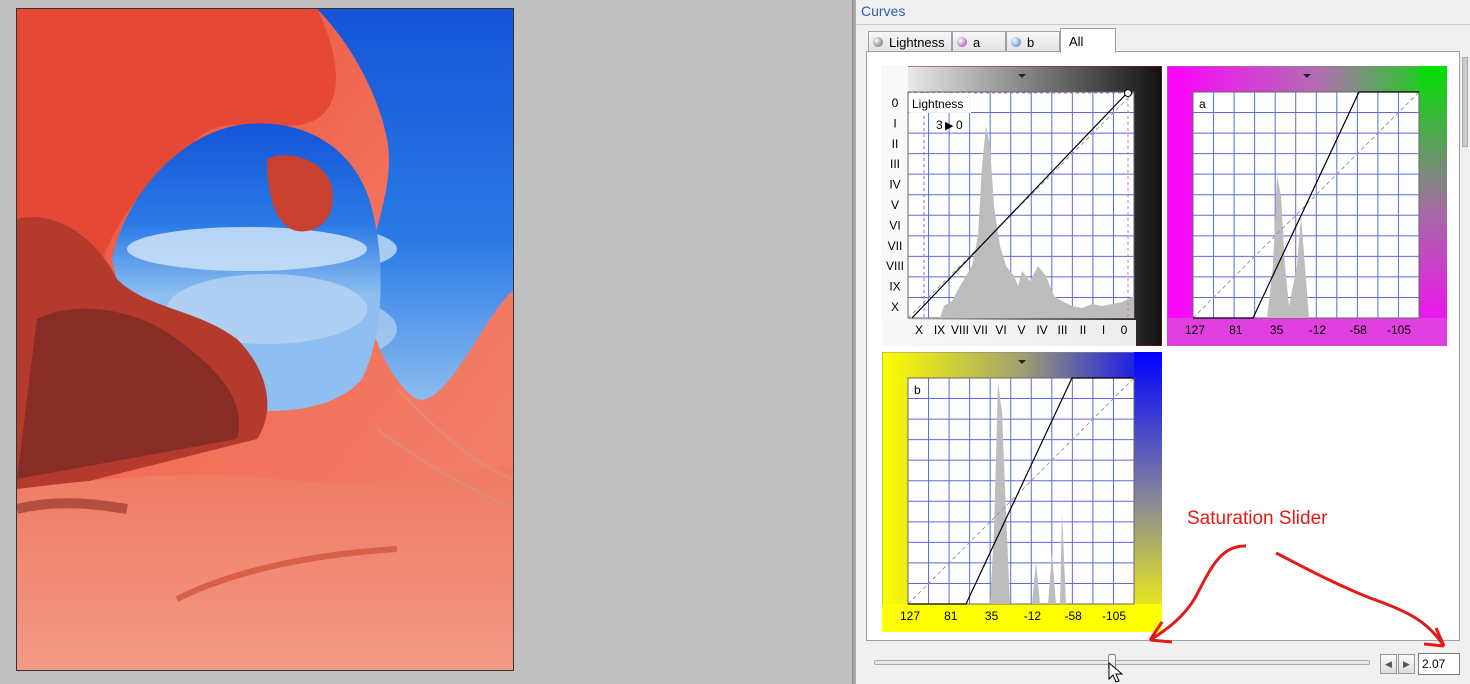 This screenshot has width=1470, height=684. Describe the element at coordinates (919, 330) in the screenshot. I see `x-tick-label: X` at that location.